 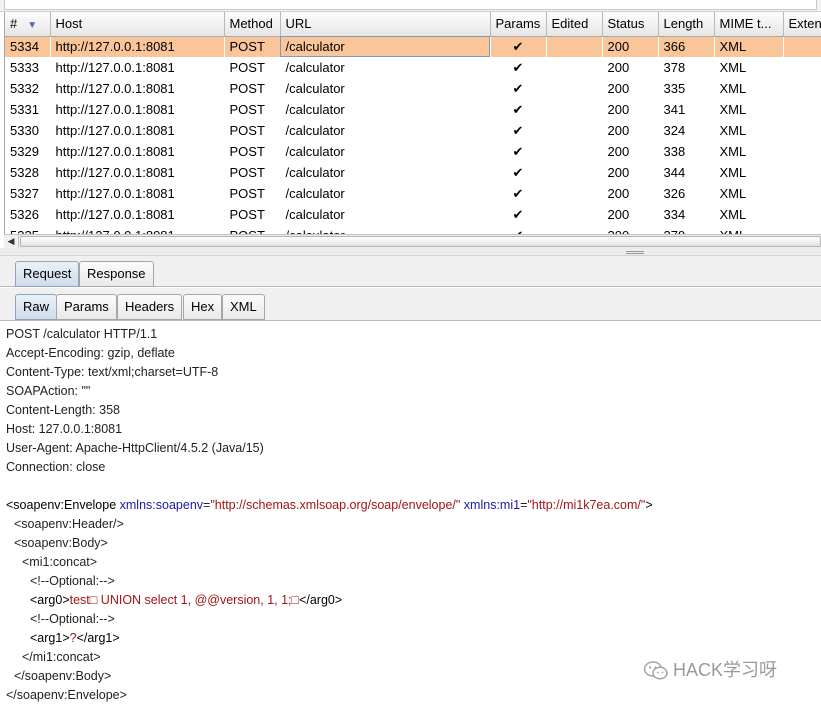 I want to click on horizontal-scrollbar: ◀, so click(x=412, y=241).